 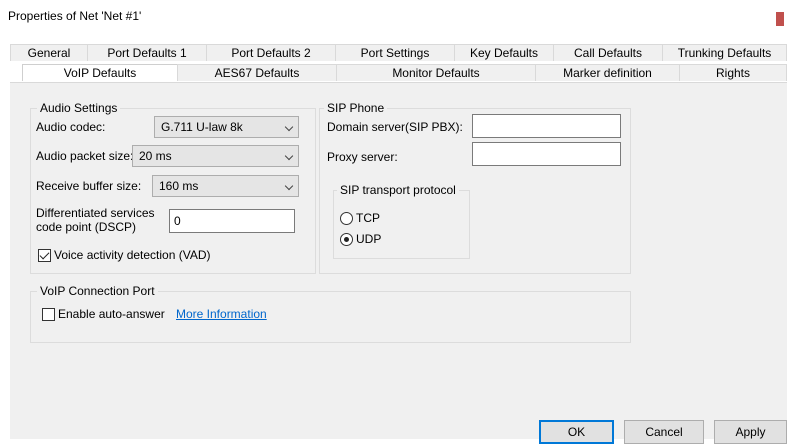 What do you see at coordinates (398, 425) in the screenshot?
I see `dialog-footer: OK Cancel Apply` at bounding box center [398, 425].